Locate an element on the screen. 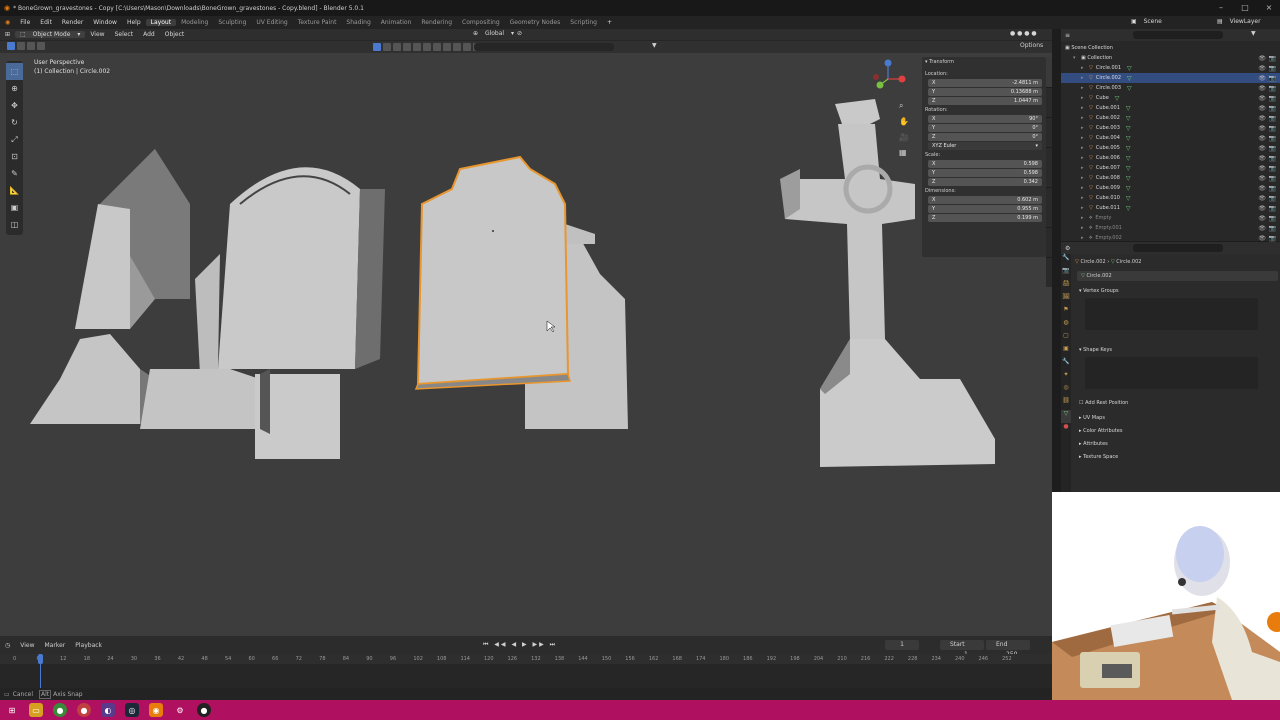 This screenshot has width=1280, height=720. view-layer-tab-icon: 🖼 is located at coordinates (1066, 299).